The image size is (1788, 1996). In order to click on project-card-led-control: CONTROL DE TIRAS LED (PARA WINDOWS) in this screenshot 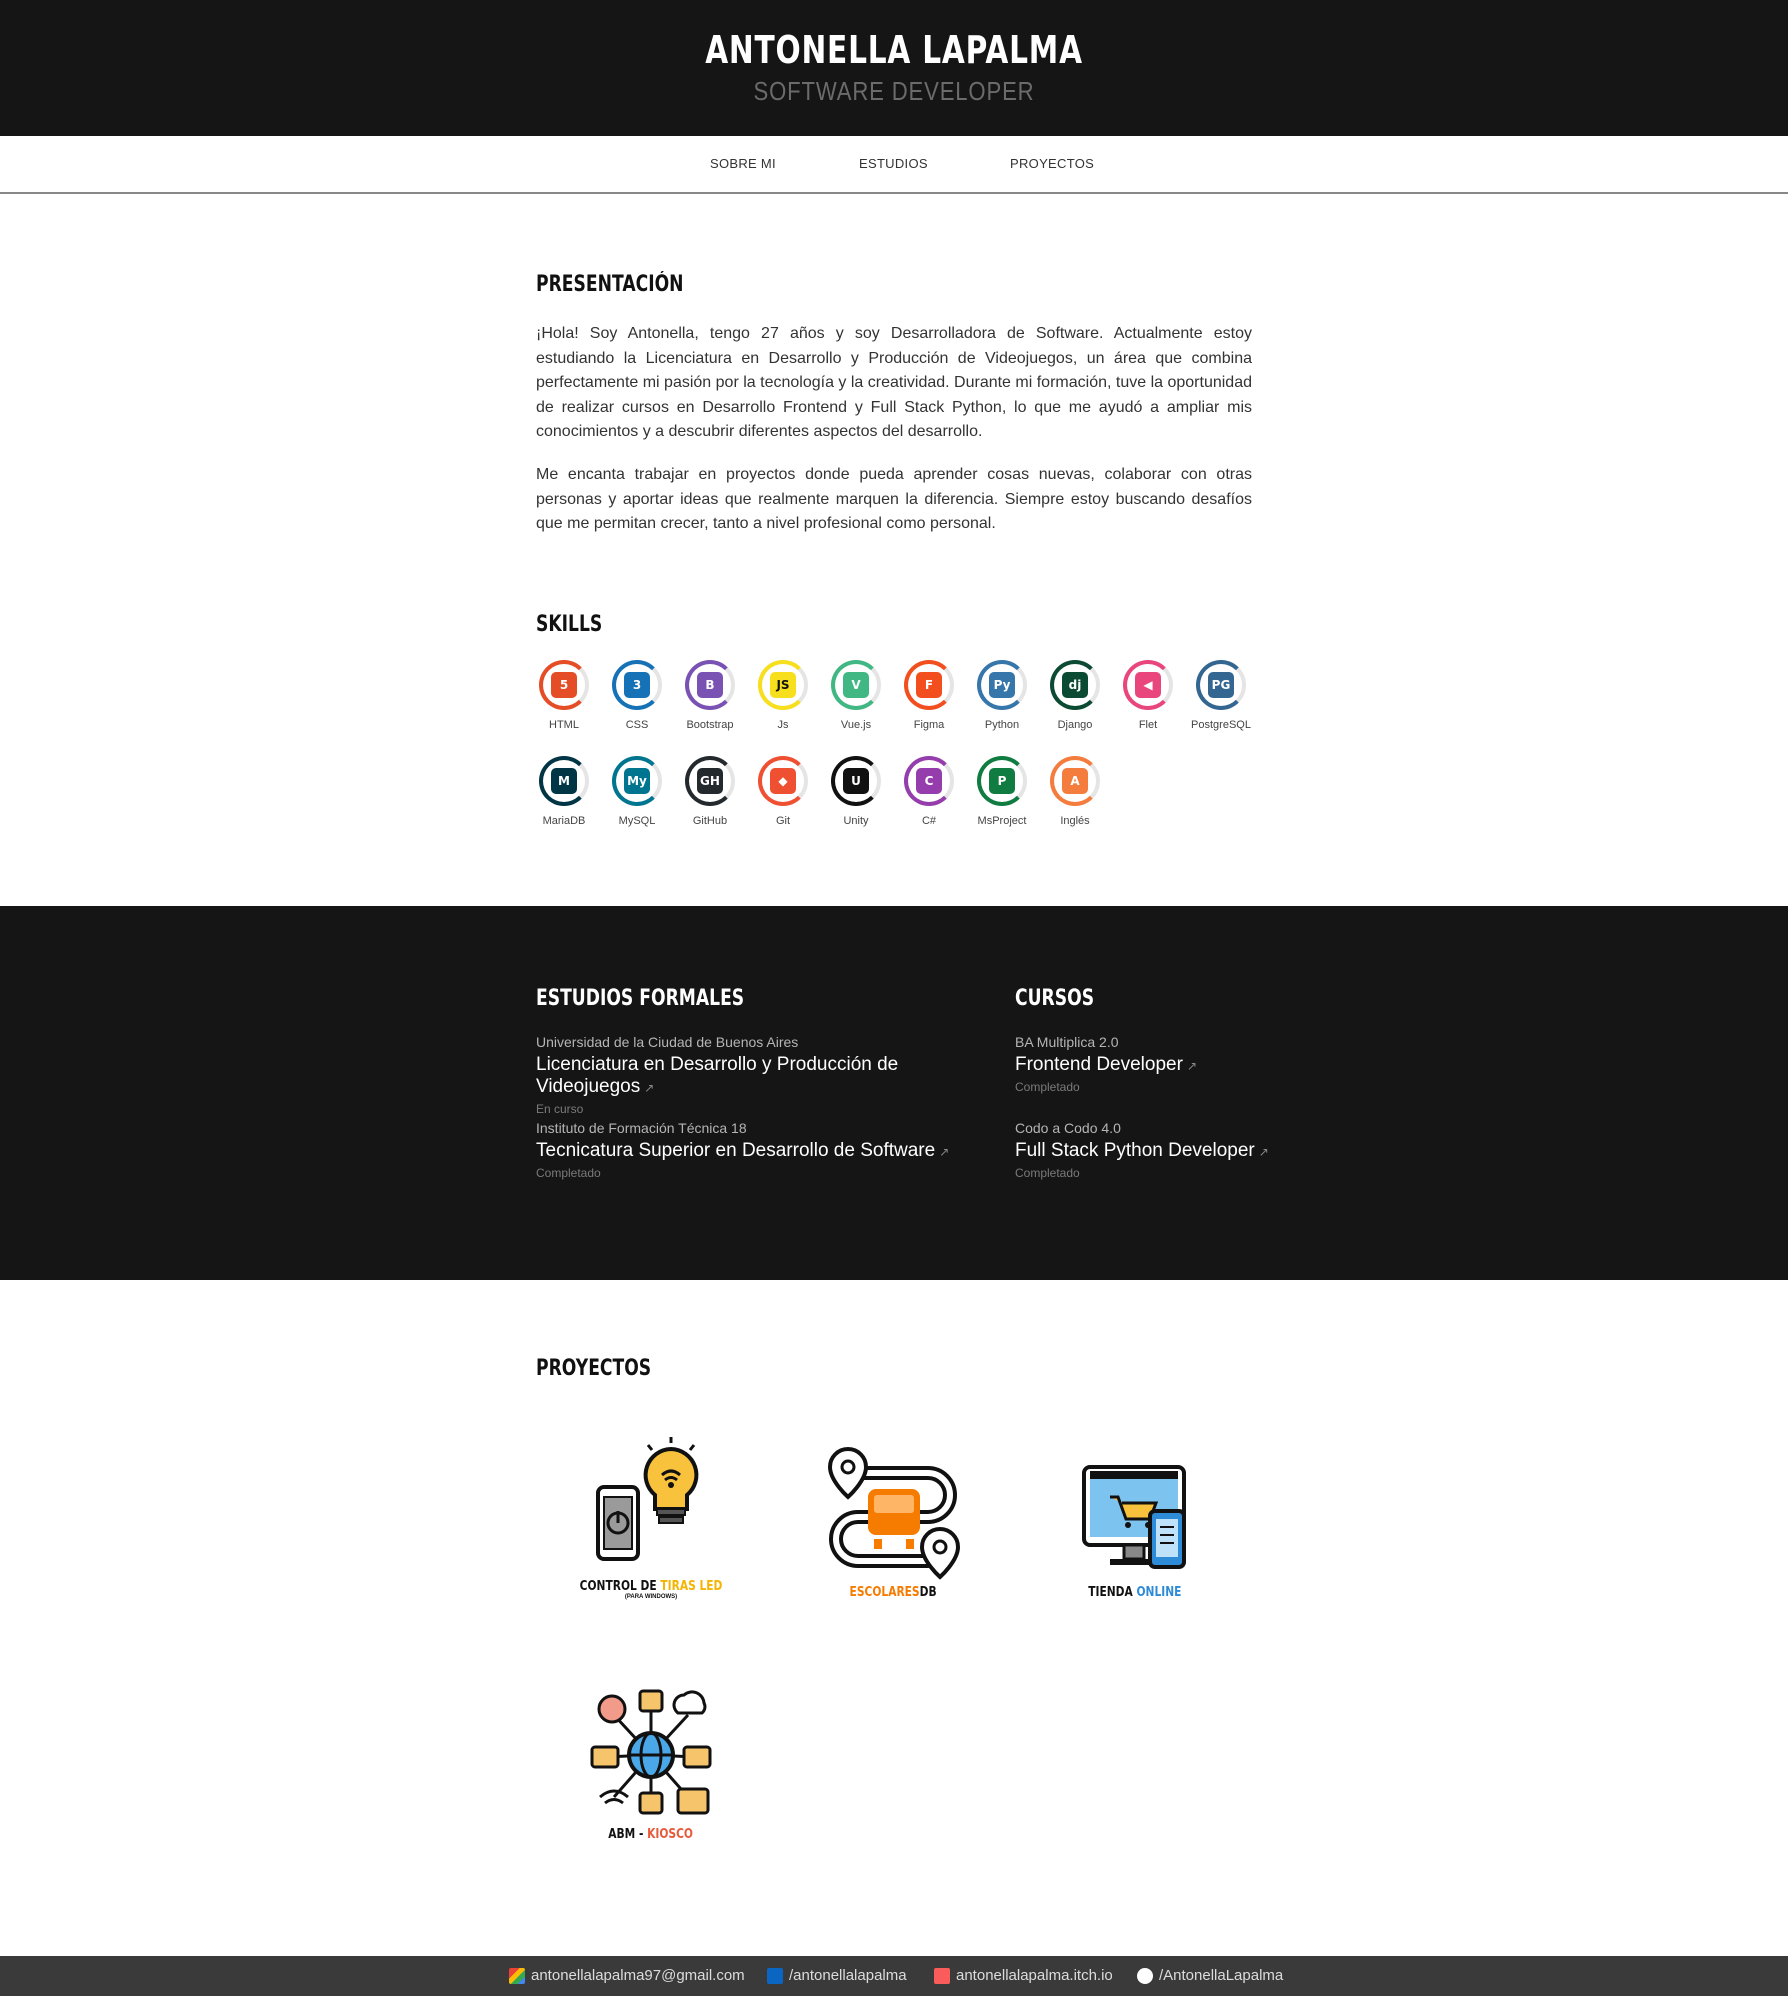, I will do `click(651, 1505)`.